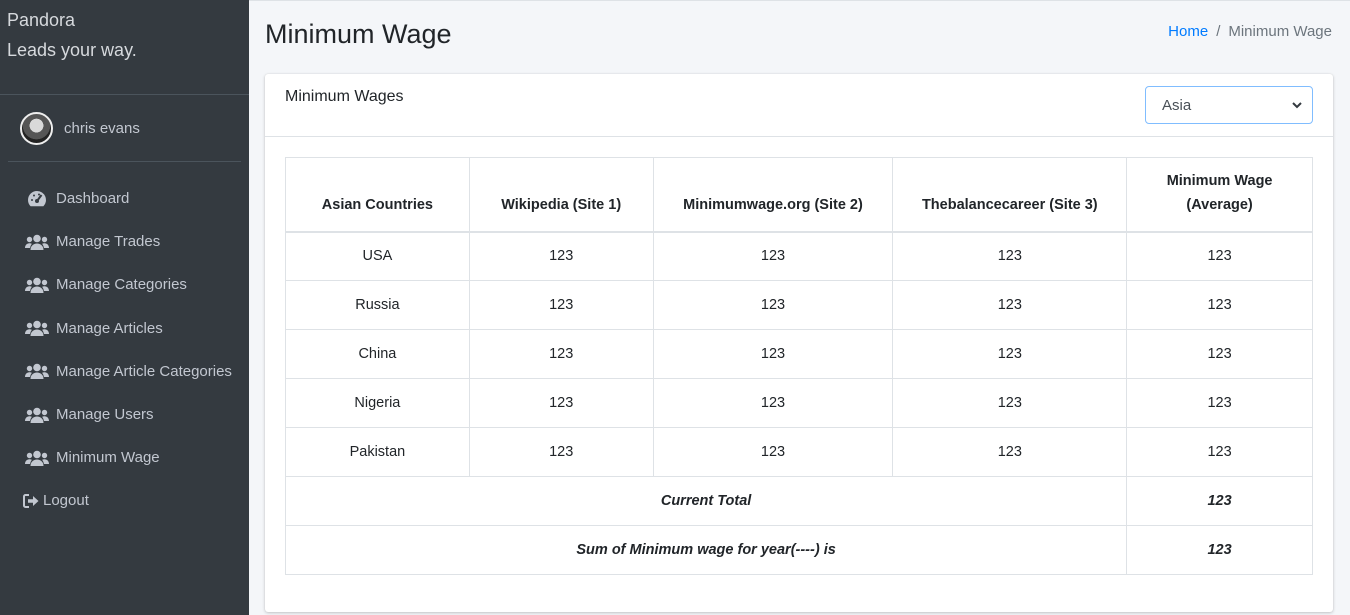 The height and width of the screenshot is (615, 1350). Describe the element at coordinates (36, 128) in the screenshot. I see `avatar` at that location.